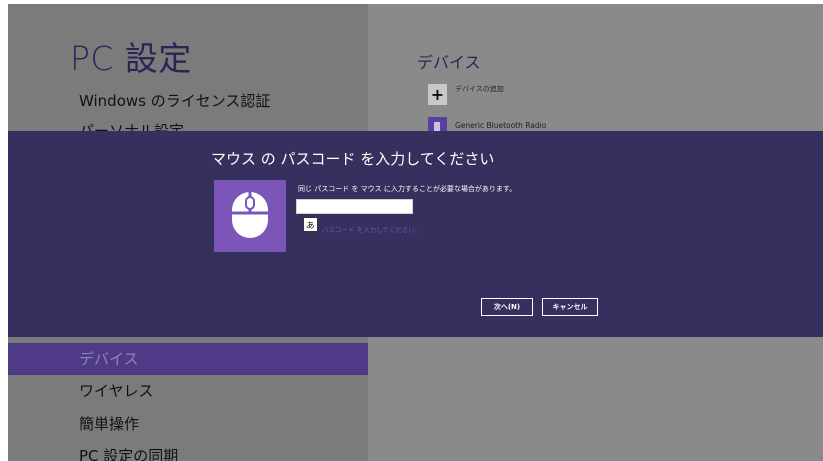 This screenshot has height=461, width=823. Describe the element at coordinates (310, 224) in the screenshot. I see `ime-mode-indicator: あ` at that location.